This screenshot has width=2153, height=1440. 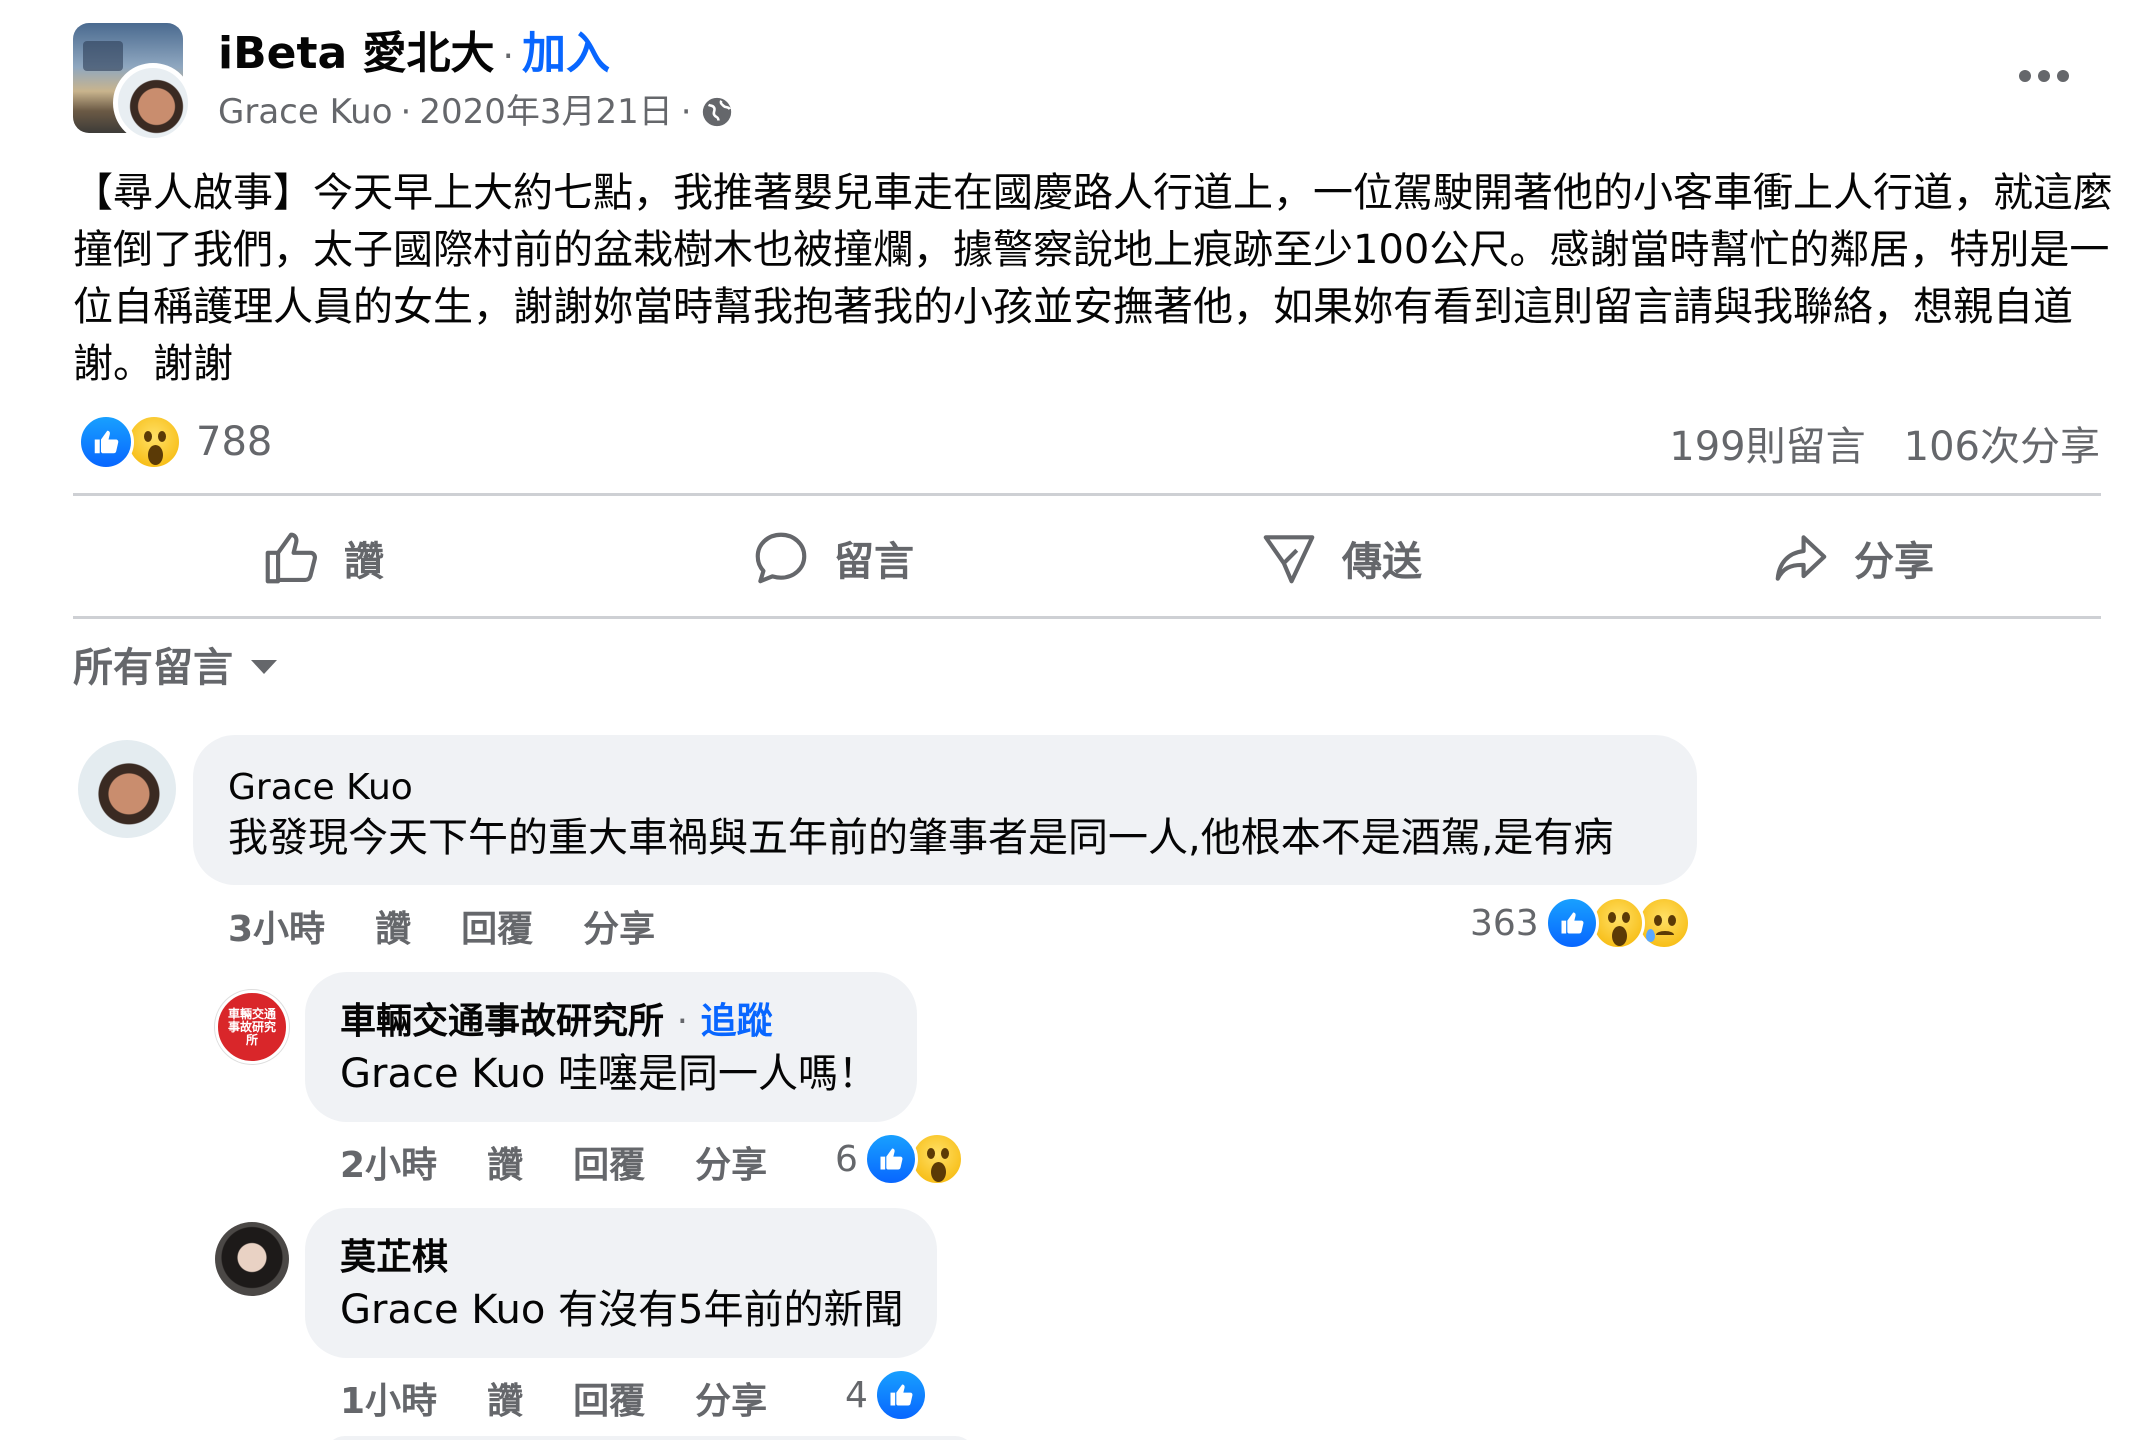 I want to click on caret-down-icon, so click(x=264, y=667).